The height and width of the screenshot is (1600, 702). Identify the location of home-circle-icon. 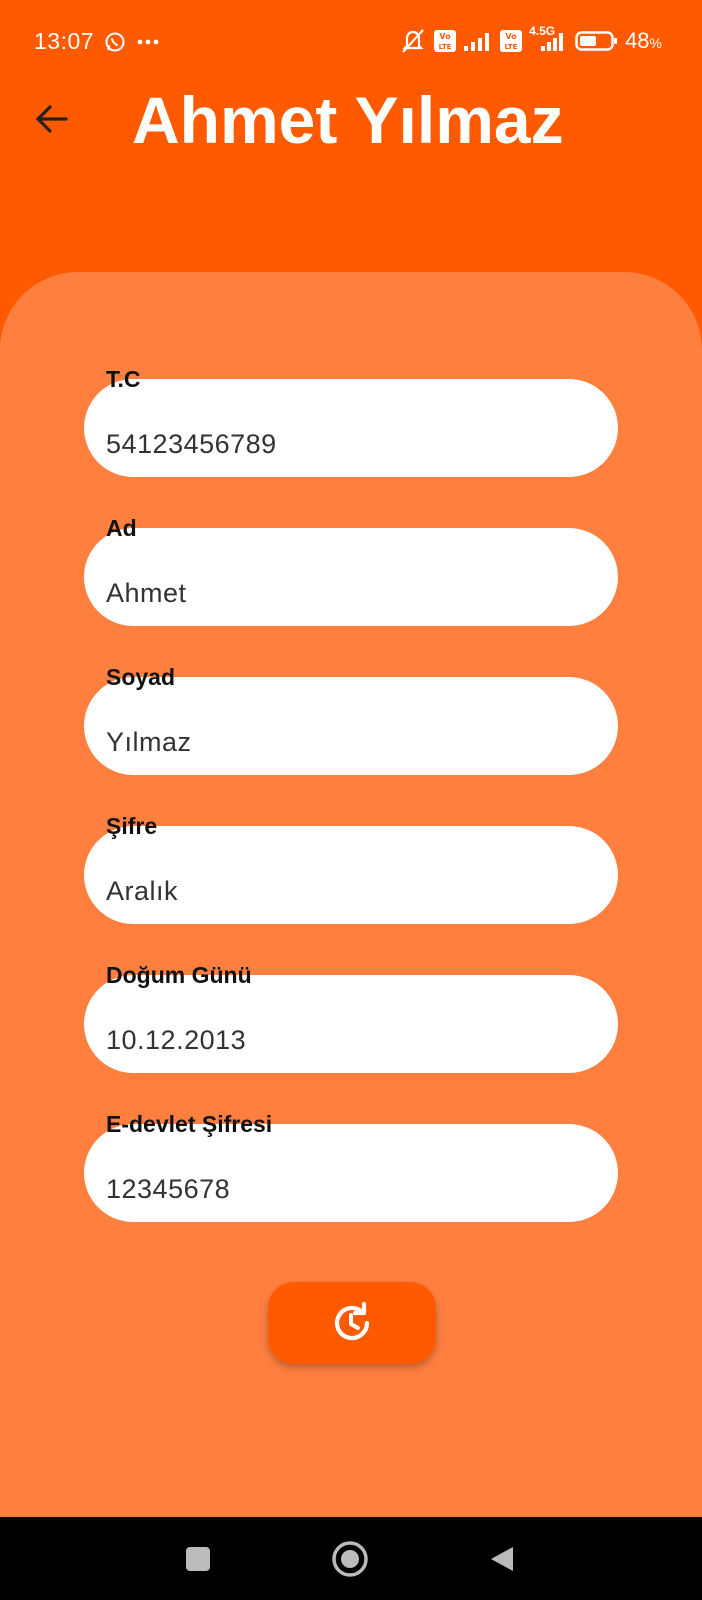
(350, 1559).